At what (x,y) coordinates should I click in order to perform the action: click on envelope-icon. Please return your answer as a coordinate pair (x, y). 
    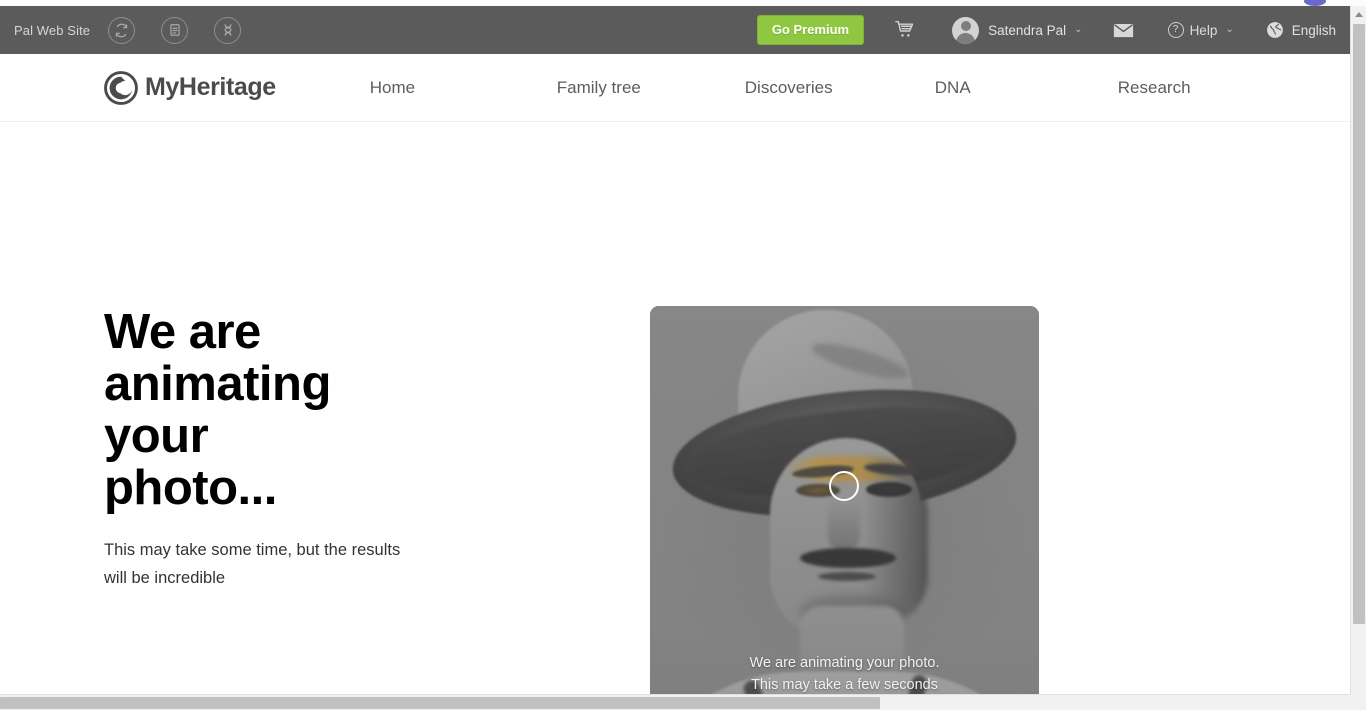
    Looking at the image, I should click on (1123, 30).